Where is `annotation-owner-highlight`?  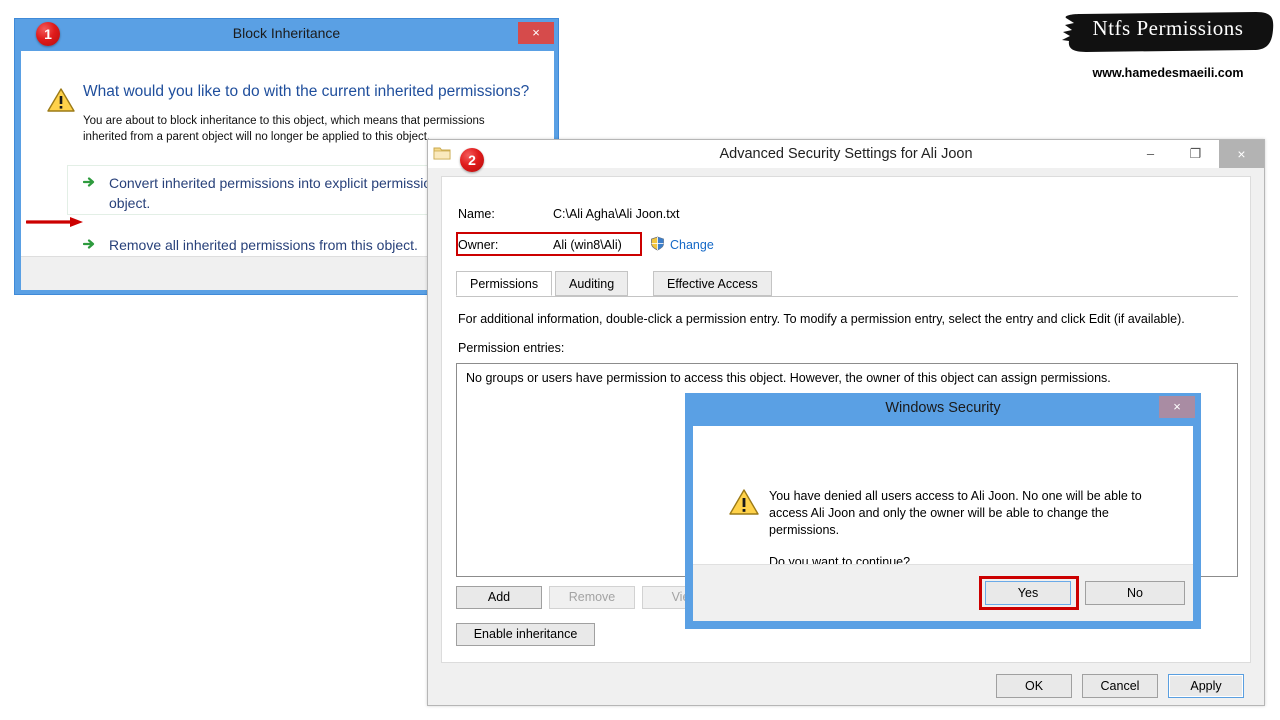
annotation-owner-highlight is located at coordinates (549, 244).